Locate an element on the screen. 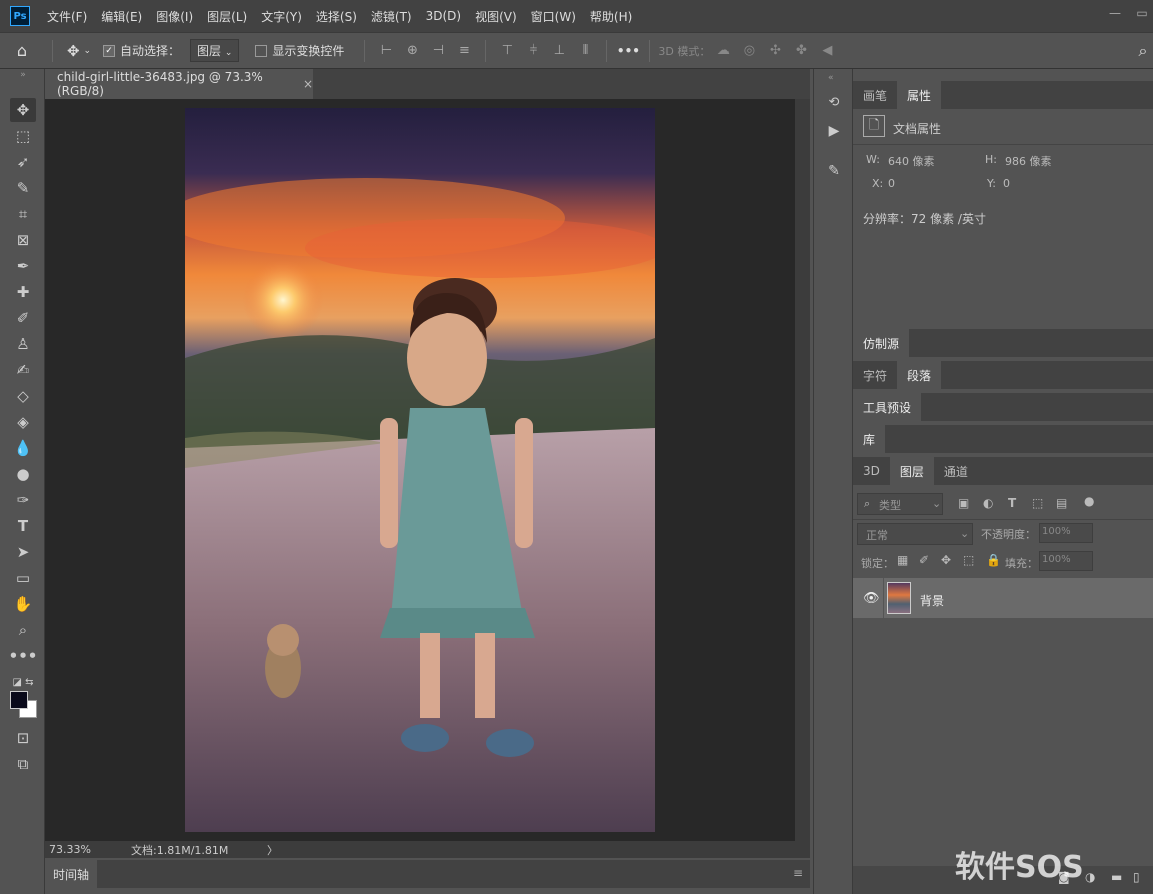 This screenshot has width=1153, height=894. edit-toolbar-icon: ••• is located at coordinates (23, 656).